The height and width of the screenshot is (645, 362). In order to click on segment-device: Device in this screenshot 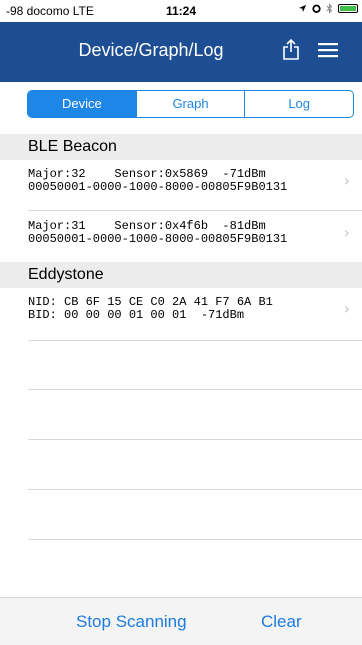, I will do `click(82, 104)`.